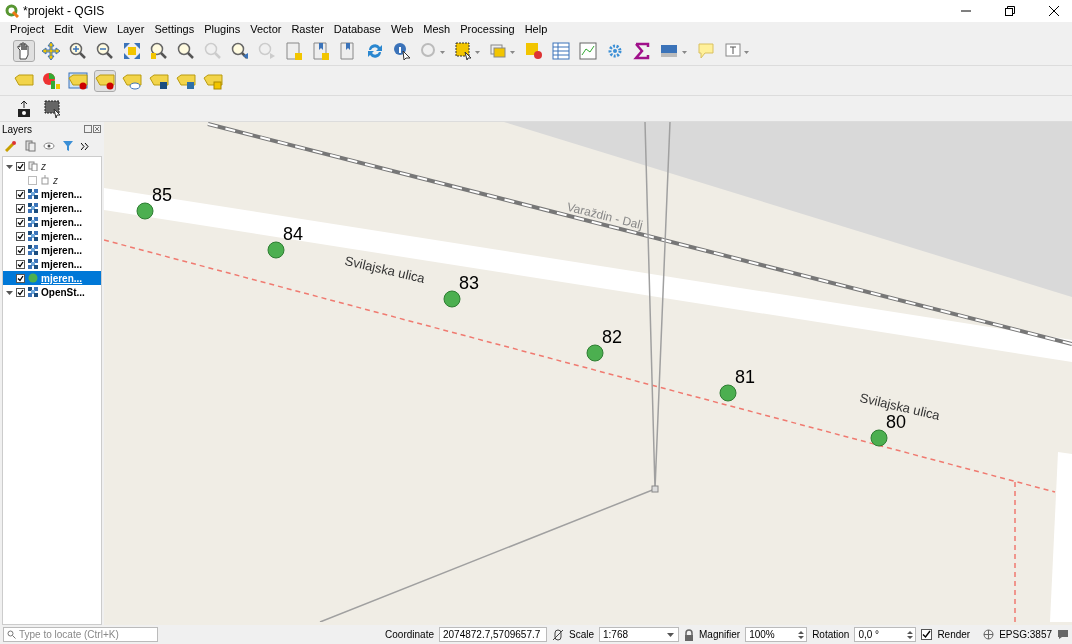  I want to click on locate-field: Type to locate (Ctrl+K), so click(80, 634).